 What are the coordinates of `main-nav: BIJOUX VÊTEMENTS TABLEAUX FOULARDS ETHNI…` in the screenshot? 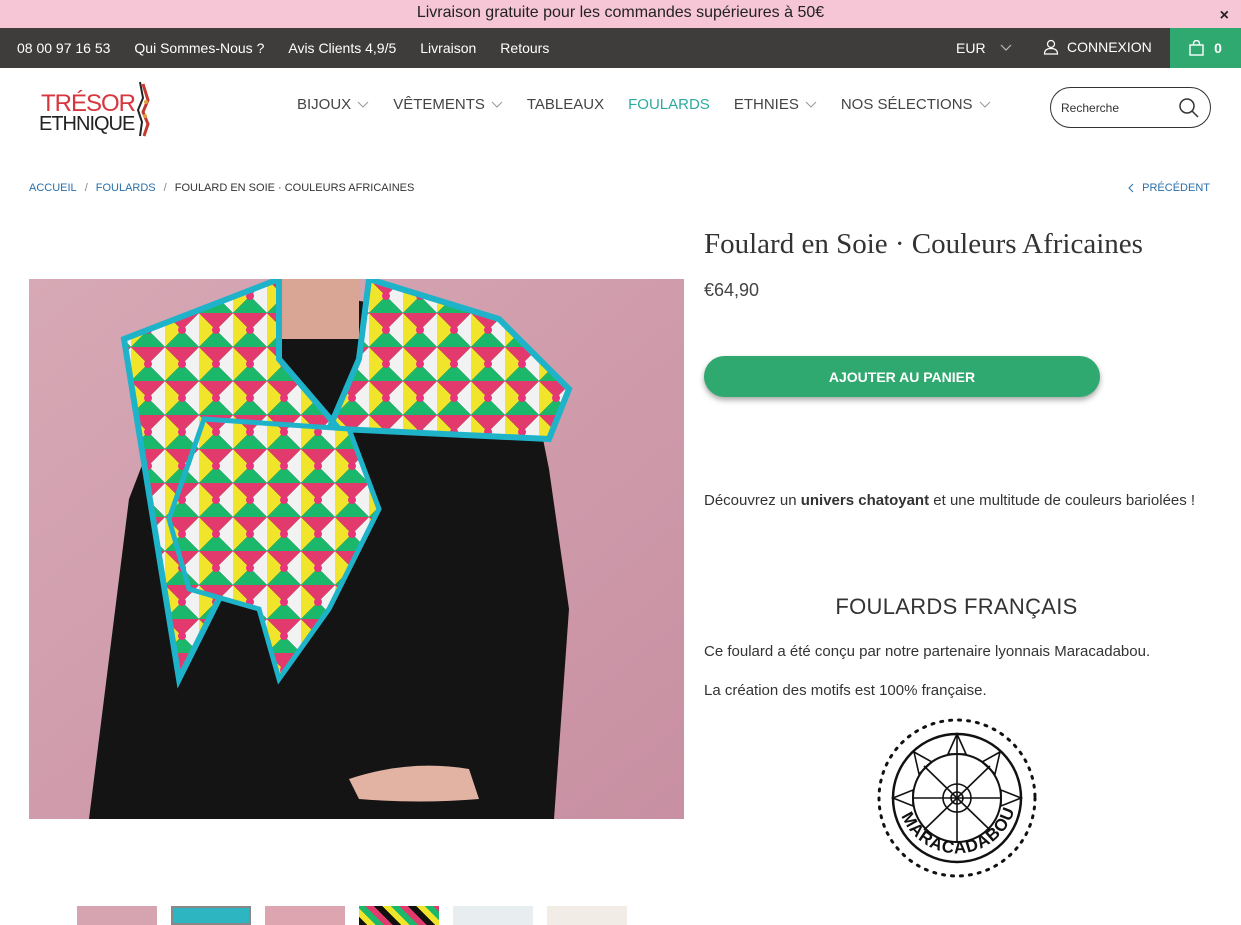 It's located at (644, 104).